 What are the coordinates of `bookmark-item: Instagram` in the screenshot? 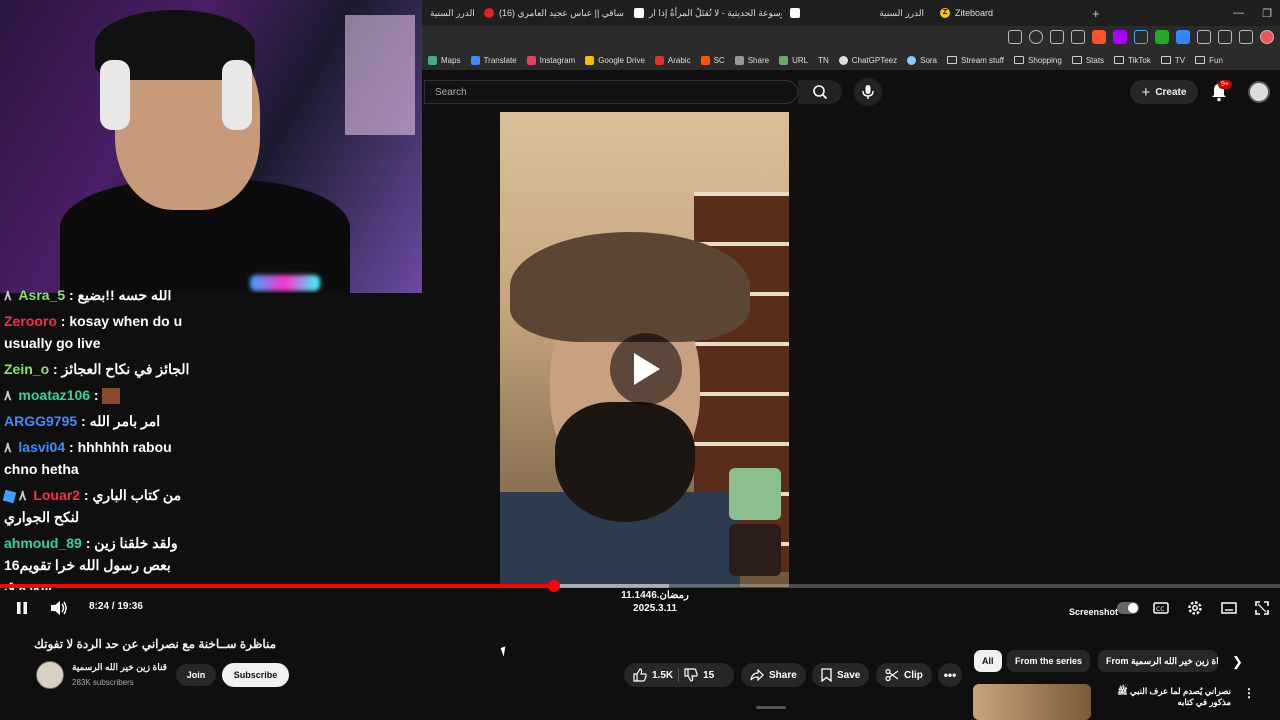 It's located at (550, 60).